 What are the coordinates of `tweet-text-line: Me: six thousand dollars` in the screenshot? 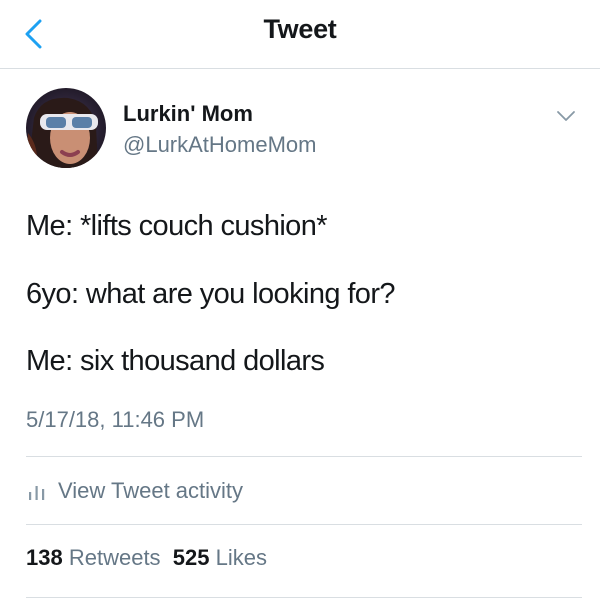 It's located at (175, 361).